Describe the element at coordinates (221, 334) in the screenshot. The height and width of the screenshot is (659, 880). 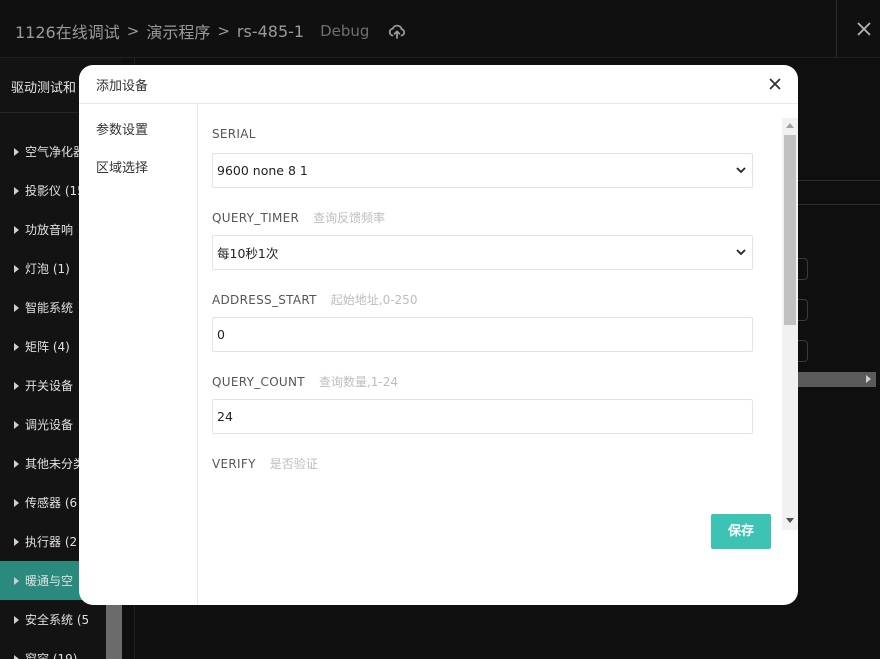
I see `input-value: 0` at that location.